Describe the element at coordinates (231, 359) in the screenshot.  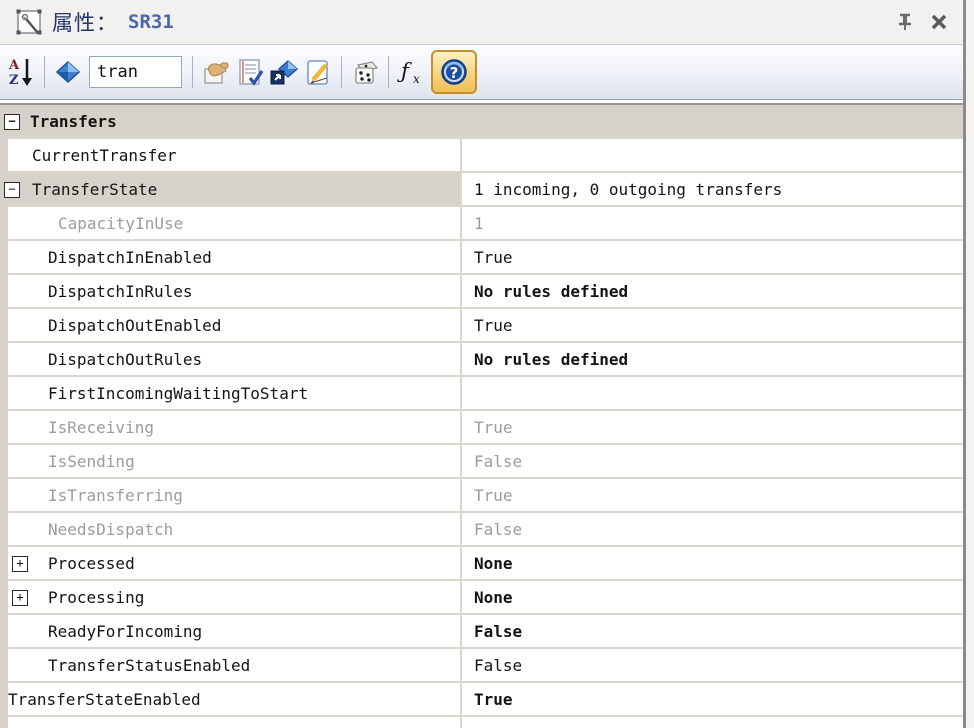
I see `property-name-cell: DispatchOutRules` at that location.